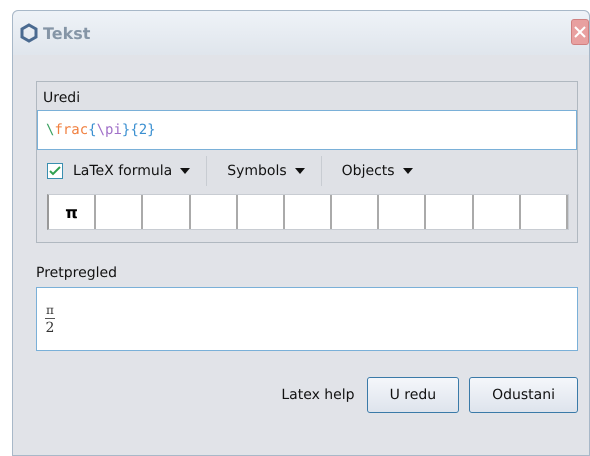  Describe the element at coordinates (140, 171) in the screenshot. I see `latex-formula-menu: LaTeX formula` at that location.